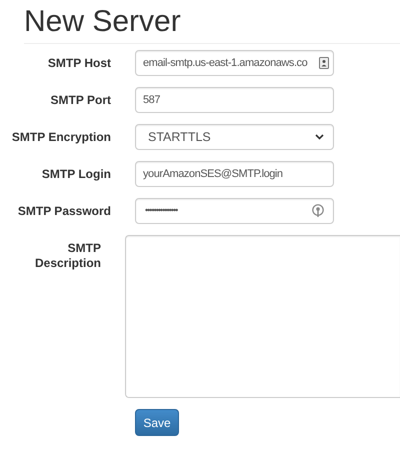 The height and width of the screenshot is (451, 400). Describe the element at coordinates (319, 137) in the screenshot. I see `chevron-down-icon` at that location.